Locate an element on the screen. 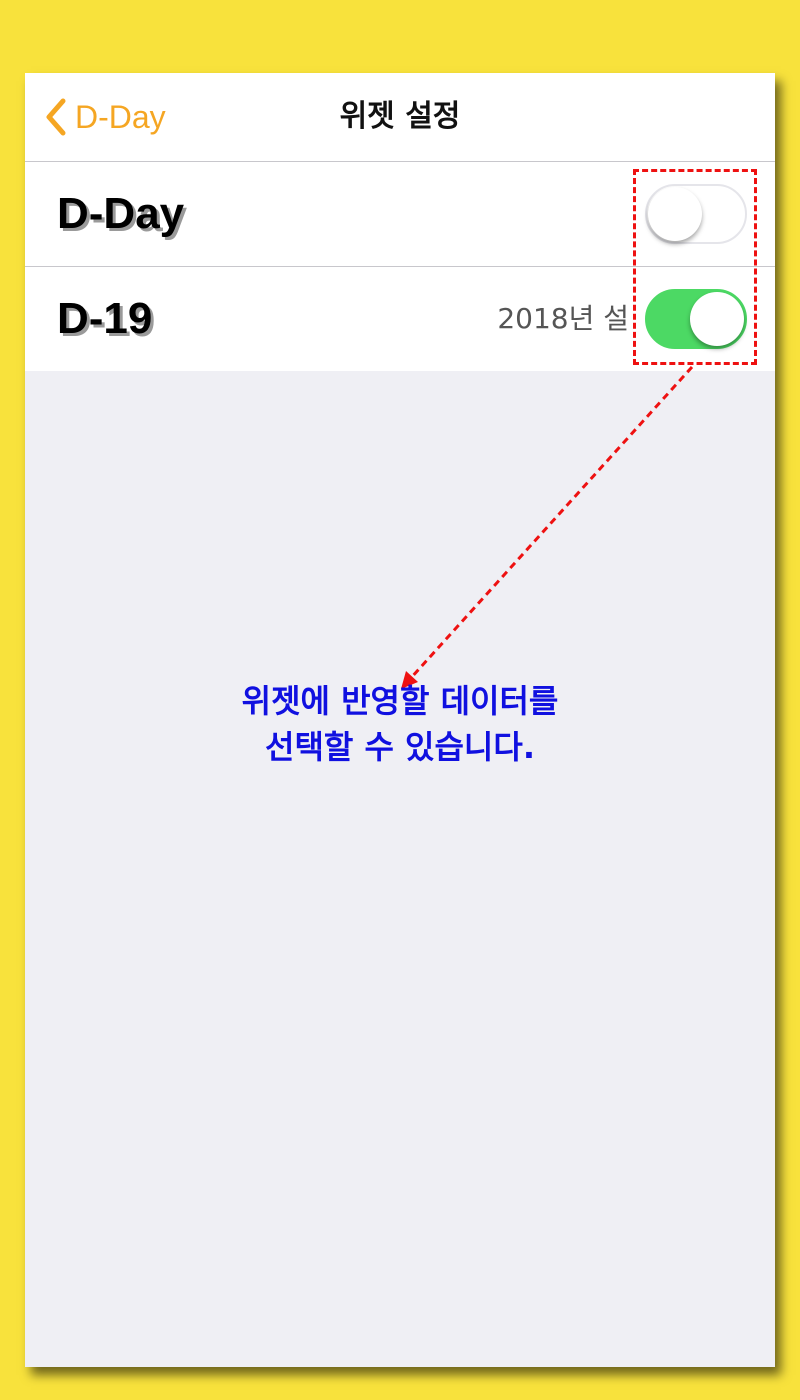 The height and width of the screenshot is (1400, 800). navigation-bar: D-Day 위젯 설정 is located at coordinates (400, 117).